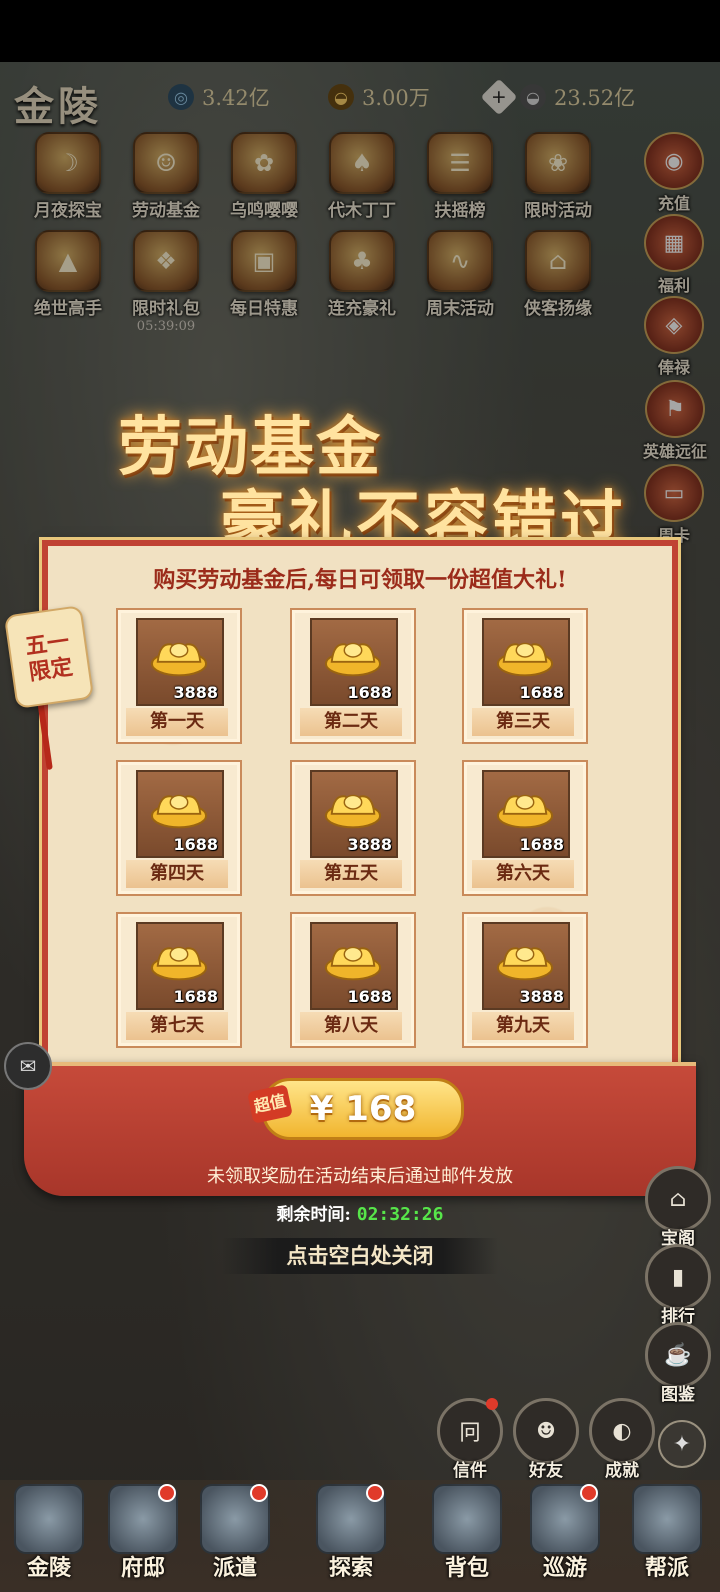 This screenshot has width=720, height=1592. I want to click on reward-card: 1688 第八天, so click(353, 980).